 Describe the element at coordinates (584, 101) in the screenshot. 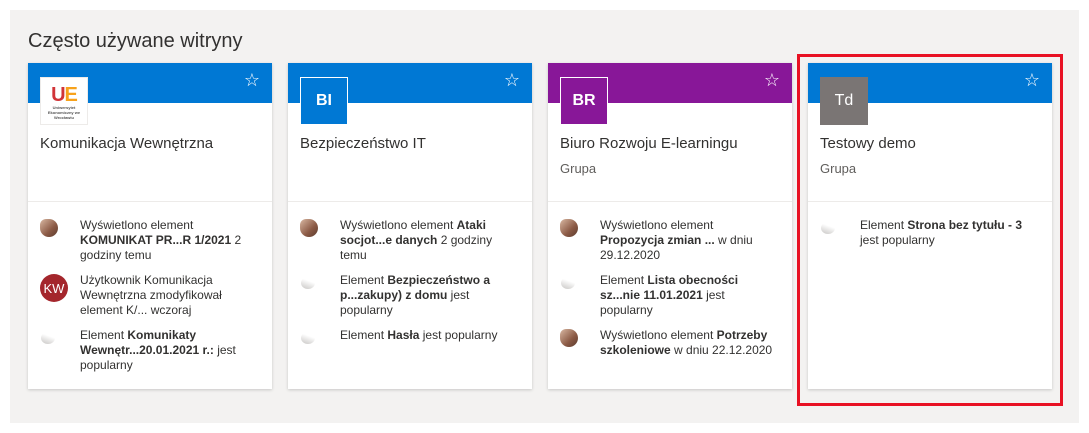

I see `site-logo: BR` at that location.